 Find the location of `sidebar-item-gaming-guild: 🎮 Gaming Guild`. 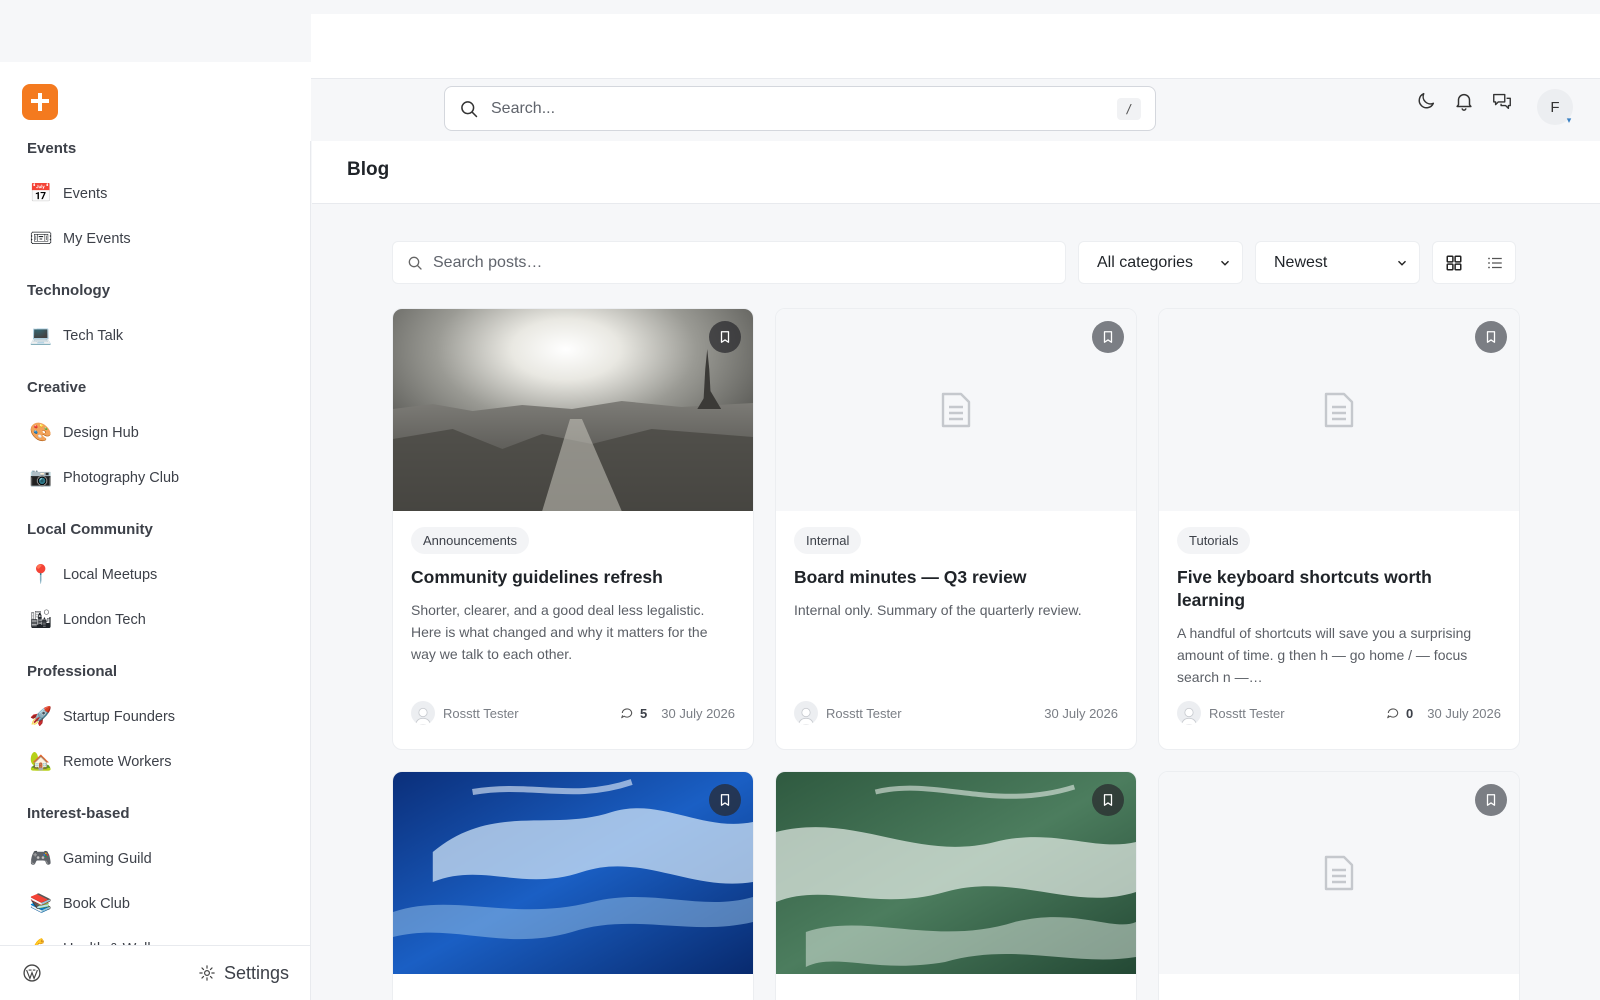

sidebar-item-gaming-guild: 🎮 Gaming Guild is located at coordinates (155, 858).